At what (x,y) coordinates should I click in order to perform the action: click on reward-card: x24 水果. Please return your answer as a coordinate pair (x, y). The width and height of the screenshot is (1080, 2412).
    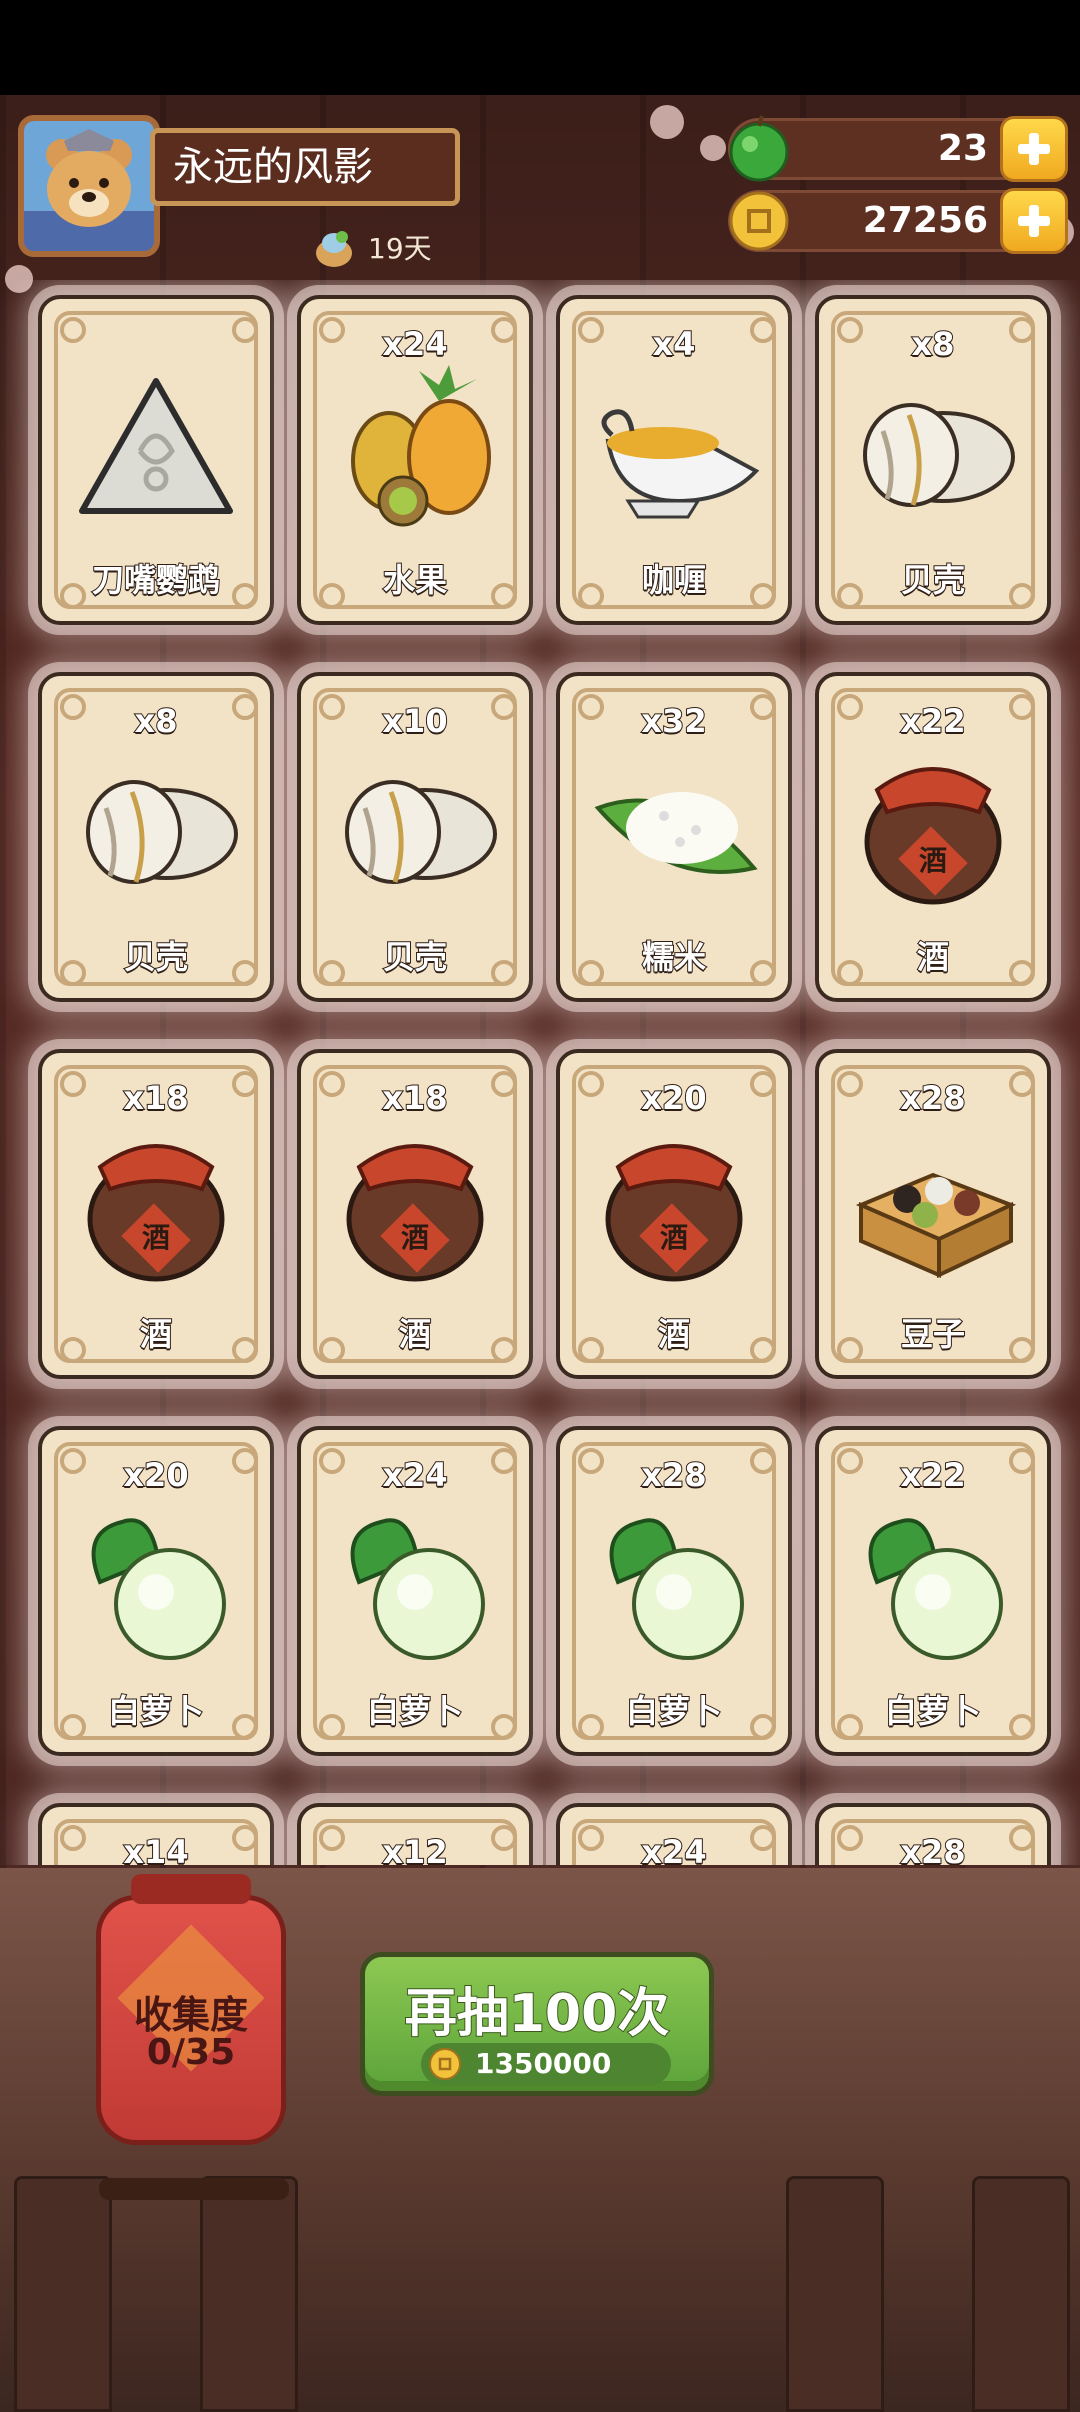
    Looking at the image, I should click on (415, 460).